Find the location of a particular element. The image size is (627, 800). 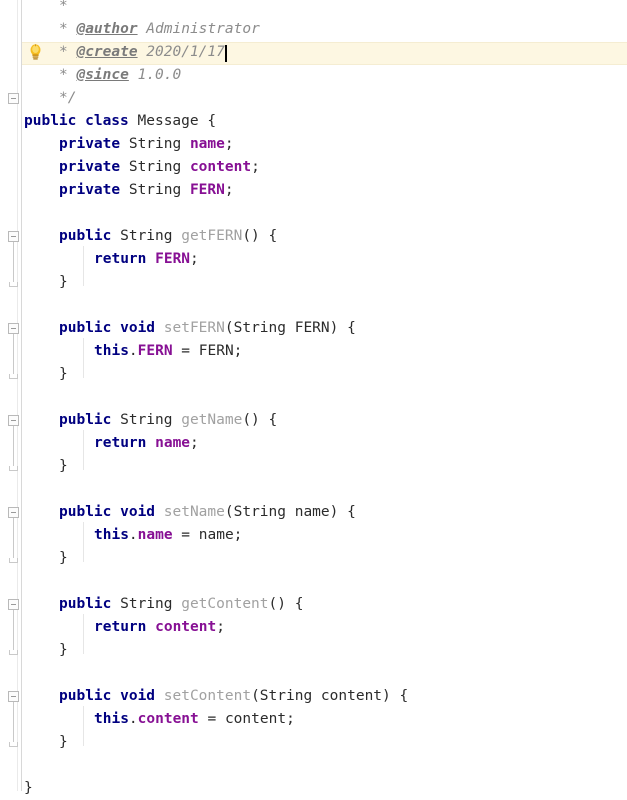

code-token-mth: setName is located at coordinates (194, 512).